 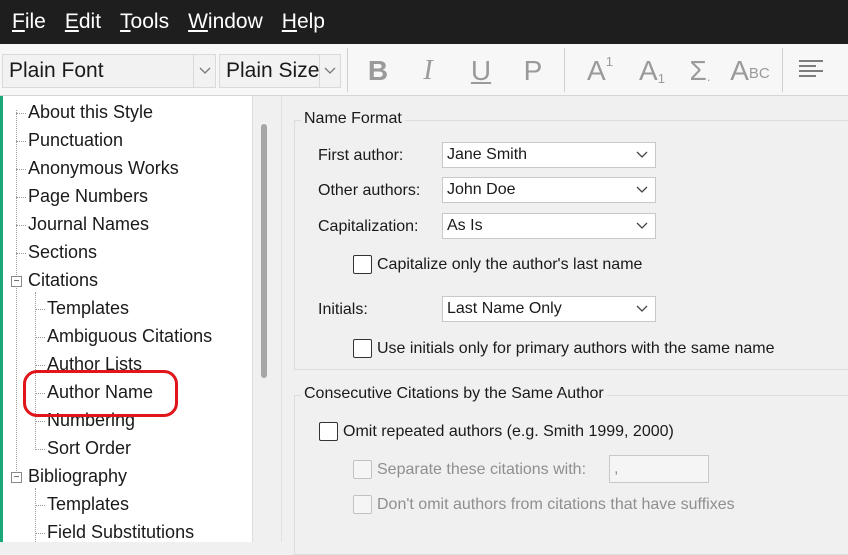 I want to click on accent-strip, so click(x=1, y=319).